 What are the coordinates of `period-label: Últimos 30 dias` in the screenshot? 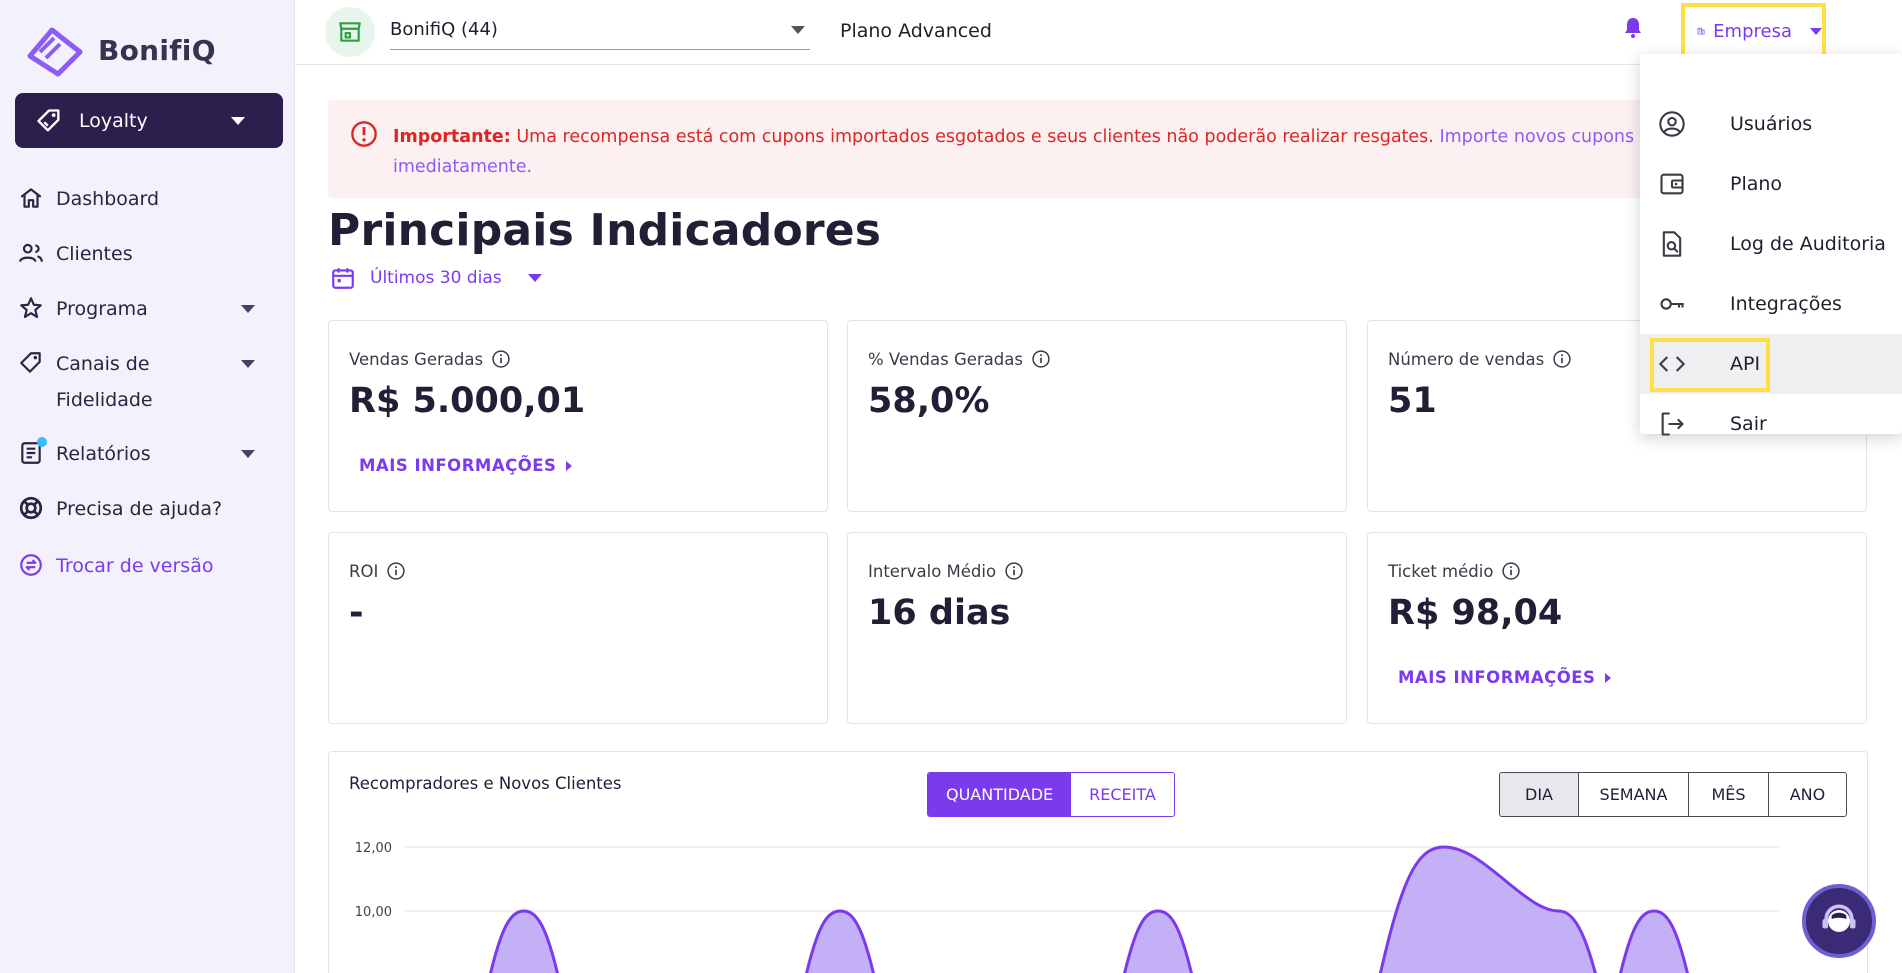 It's located at (436, 278).